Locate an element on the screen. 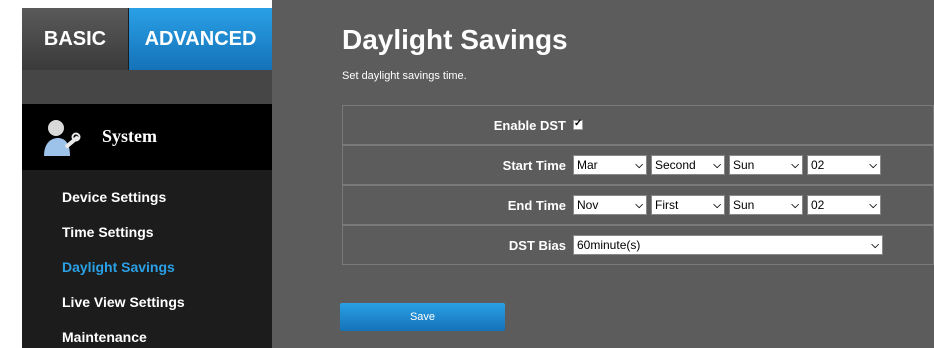  end-time-label: End Time is located at coordinates (536, 205).